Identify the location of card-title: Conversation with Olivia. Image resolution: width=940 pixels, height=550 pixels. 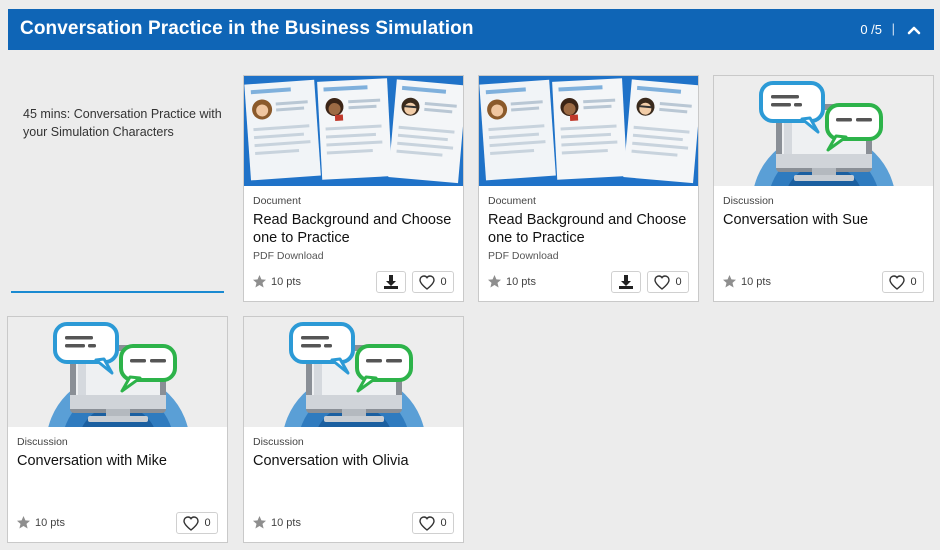
(355, 461).